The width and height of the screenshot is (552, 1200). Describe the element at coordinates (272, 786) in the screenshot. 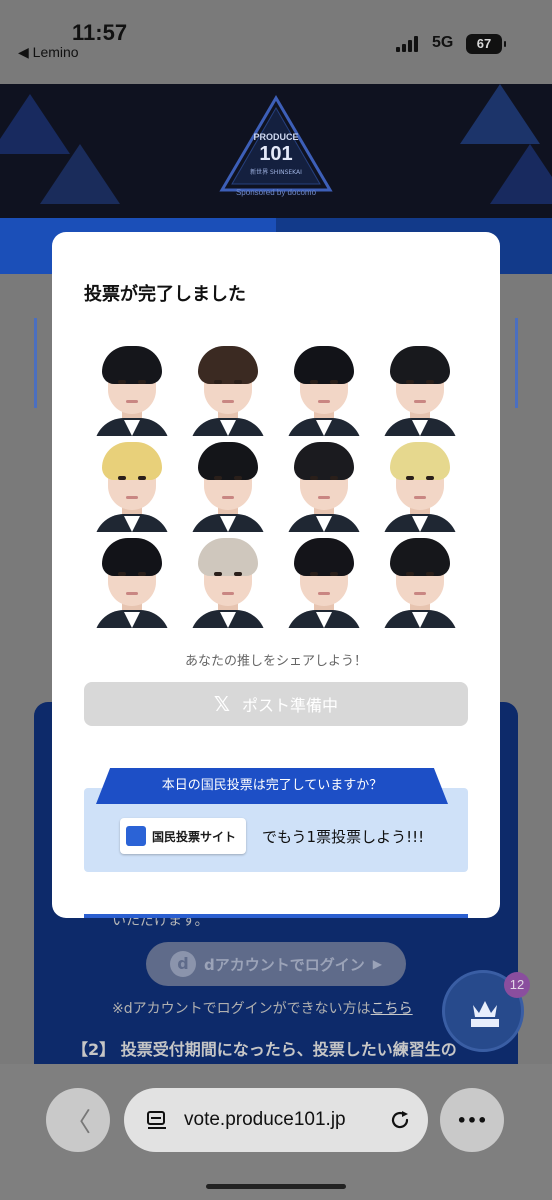

I see `promo-heading: 本日の国民投票は完了していますか？` at that location.